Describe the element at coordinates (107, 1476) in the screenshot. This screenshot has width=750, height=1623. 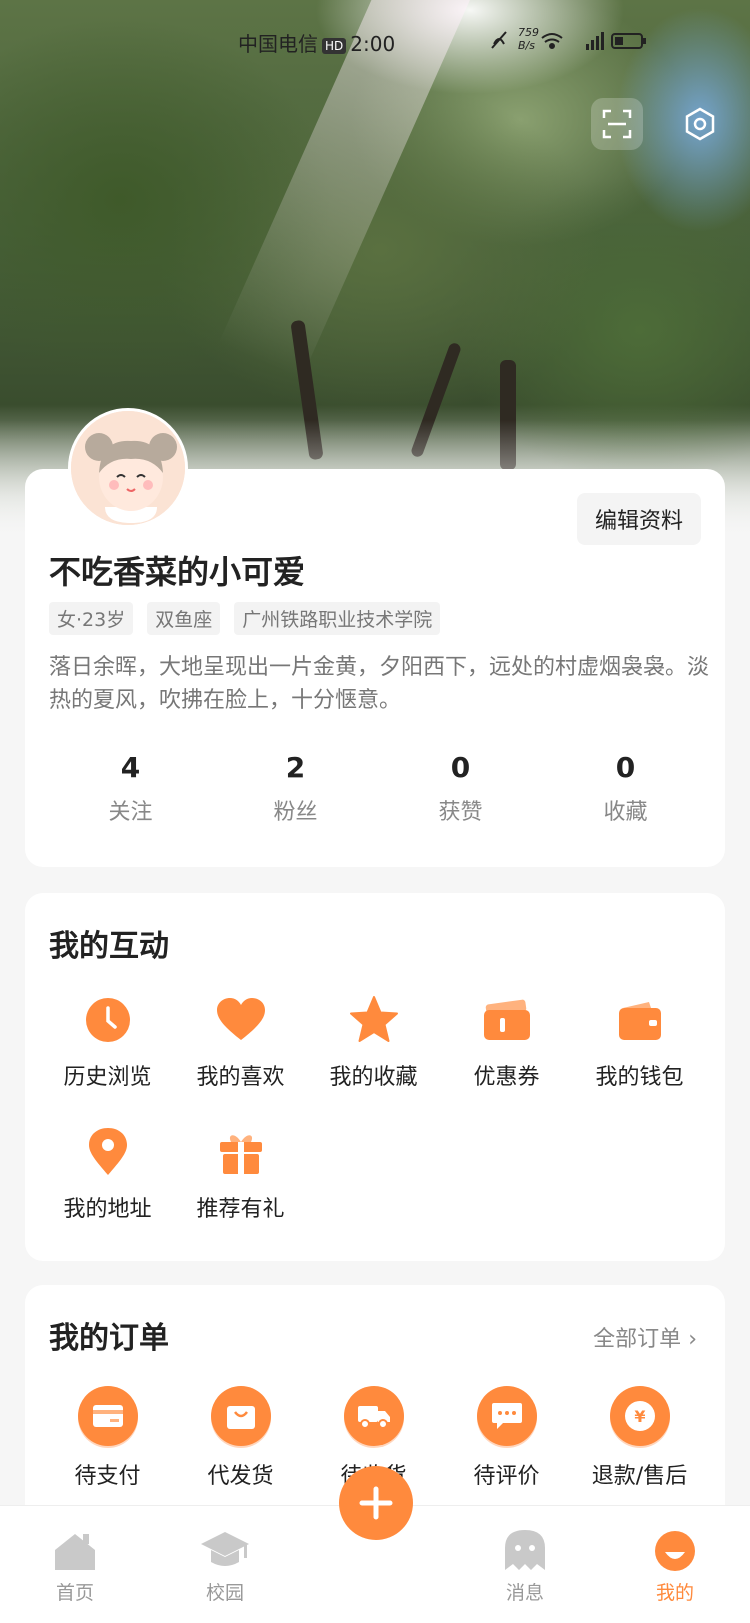
I see `order-label: 待支付` at that location.